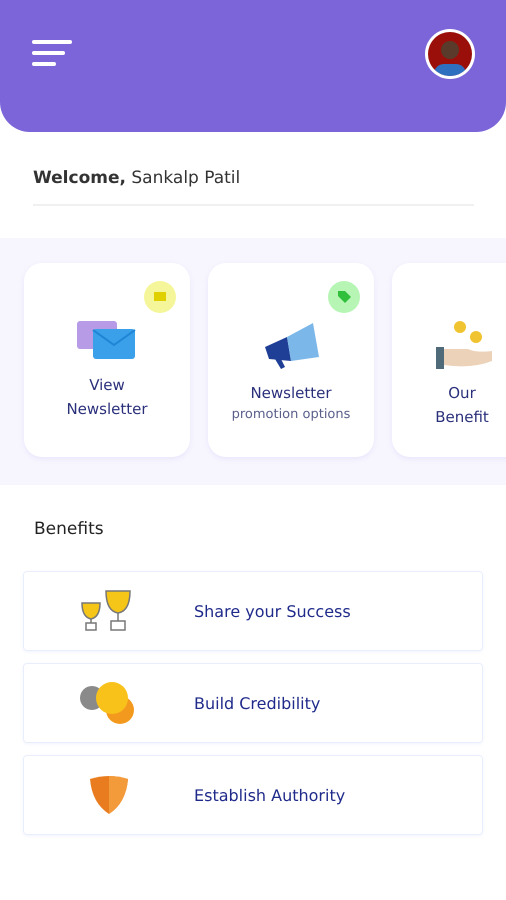  Describe the element at coordinates (107, 385) in the screenshot. I see `card-title: View` at that location.